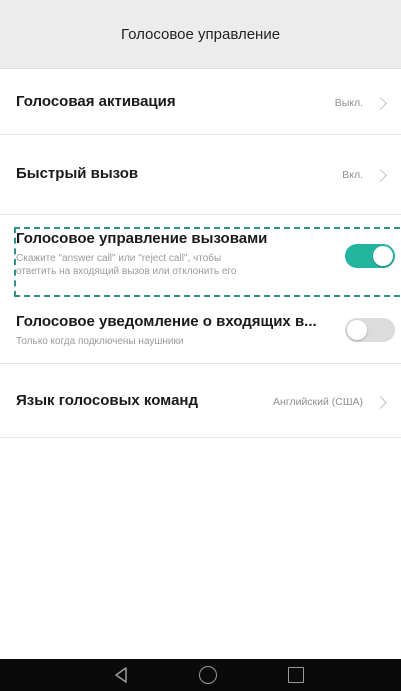 This screenshot has width=401, height=691. What do you see at coordinates (208, 675) in the screenshot?
I see `home-icon` at bounding box center [208, 675].